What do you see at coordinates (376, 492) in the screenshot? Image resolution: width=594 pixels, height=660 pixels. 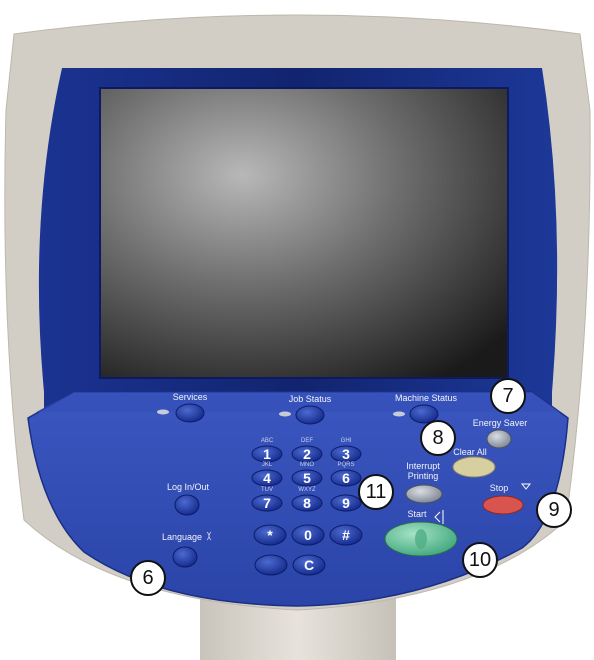 I see `callout-11: 11` at bounding box center [376, 492].